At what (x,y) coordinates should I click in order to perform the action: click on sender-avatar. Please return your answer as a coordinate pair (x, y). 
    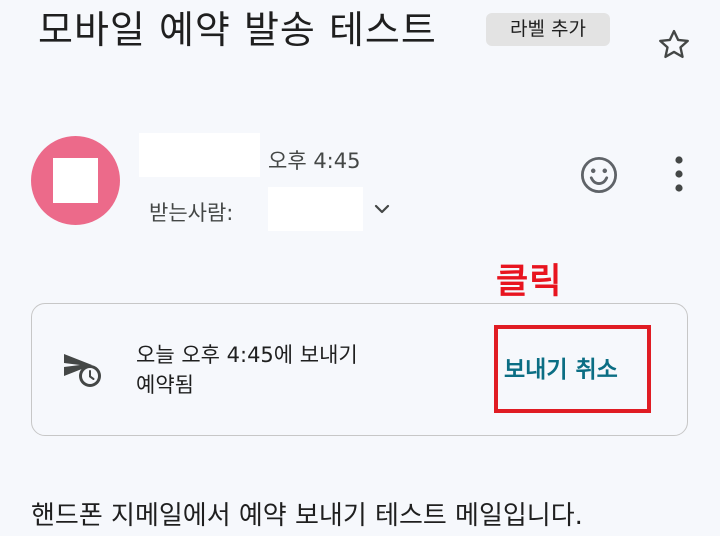
    Looking at the image, I should click on (75, 180).